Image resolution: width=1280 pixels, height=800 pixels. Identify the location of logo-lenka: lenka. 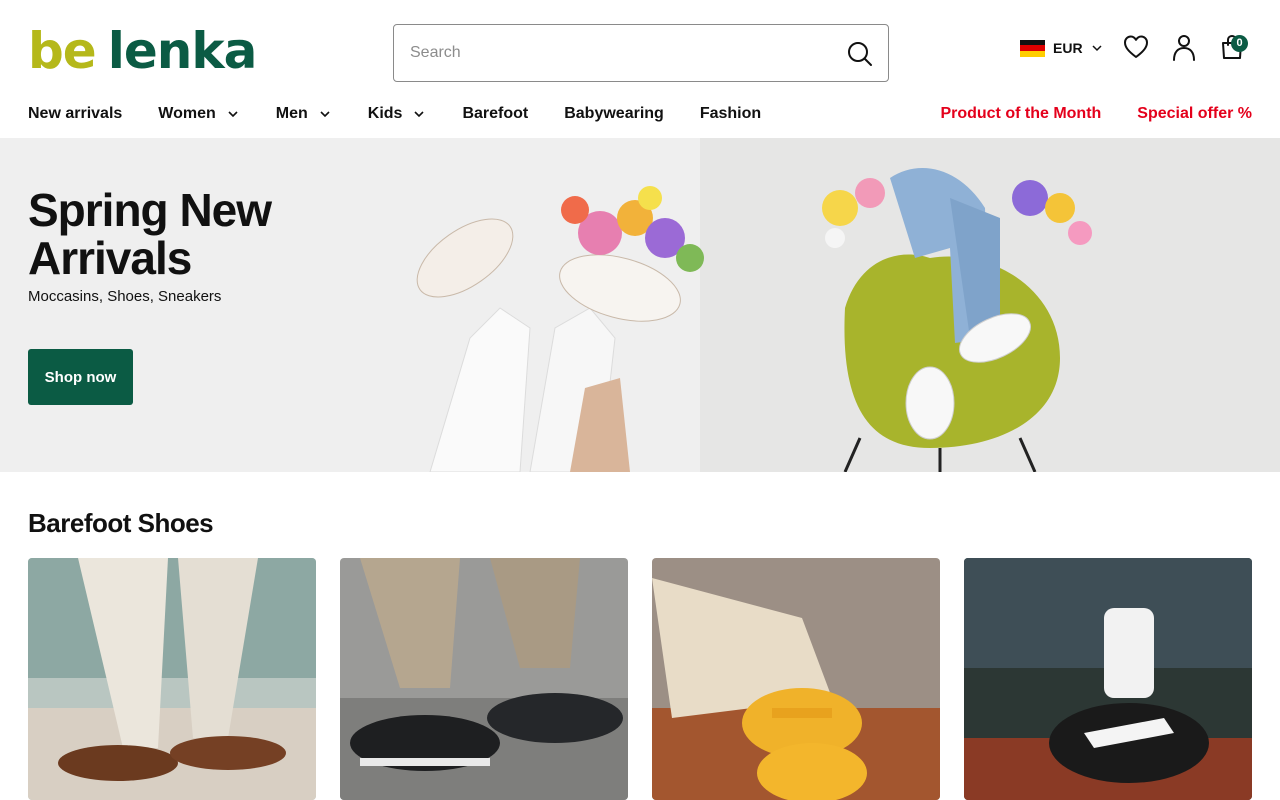
(182, 51).